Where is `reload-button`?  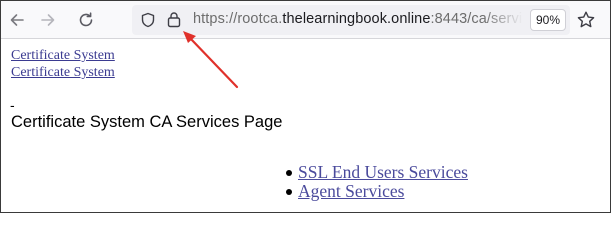 reload-button is located at coordinates (86, 20).